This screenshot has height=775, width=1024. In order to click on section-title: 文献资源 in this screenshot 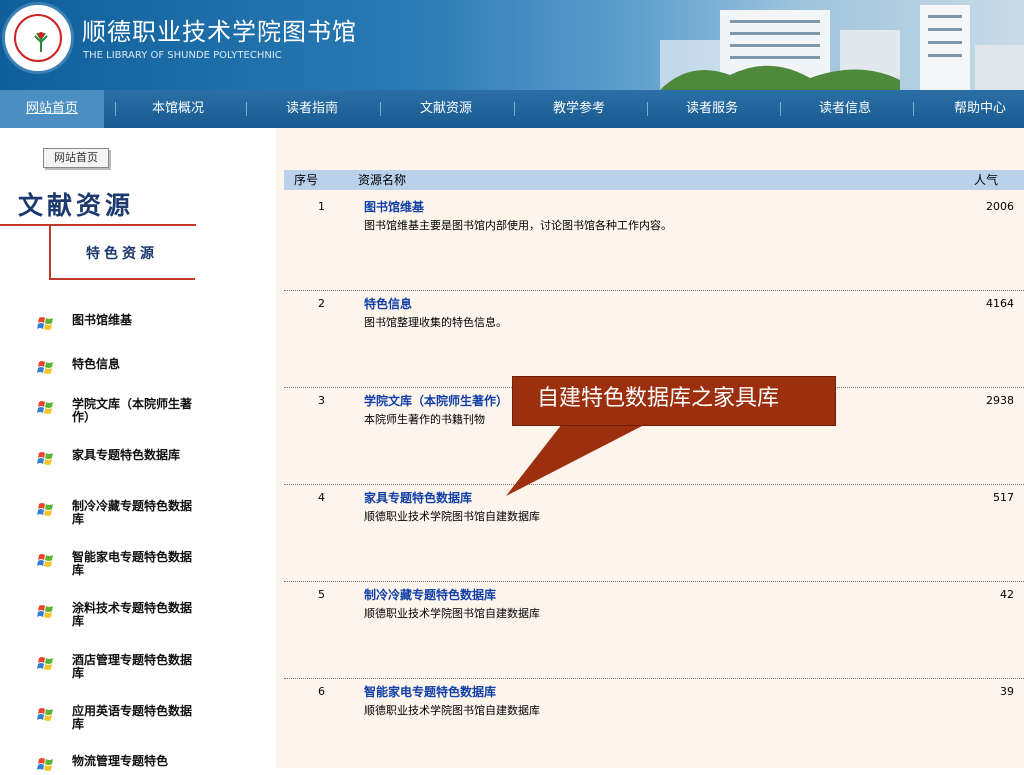, I will do `click(76, 205)`.